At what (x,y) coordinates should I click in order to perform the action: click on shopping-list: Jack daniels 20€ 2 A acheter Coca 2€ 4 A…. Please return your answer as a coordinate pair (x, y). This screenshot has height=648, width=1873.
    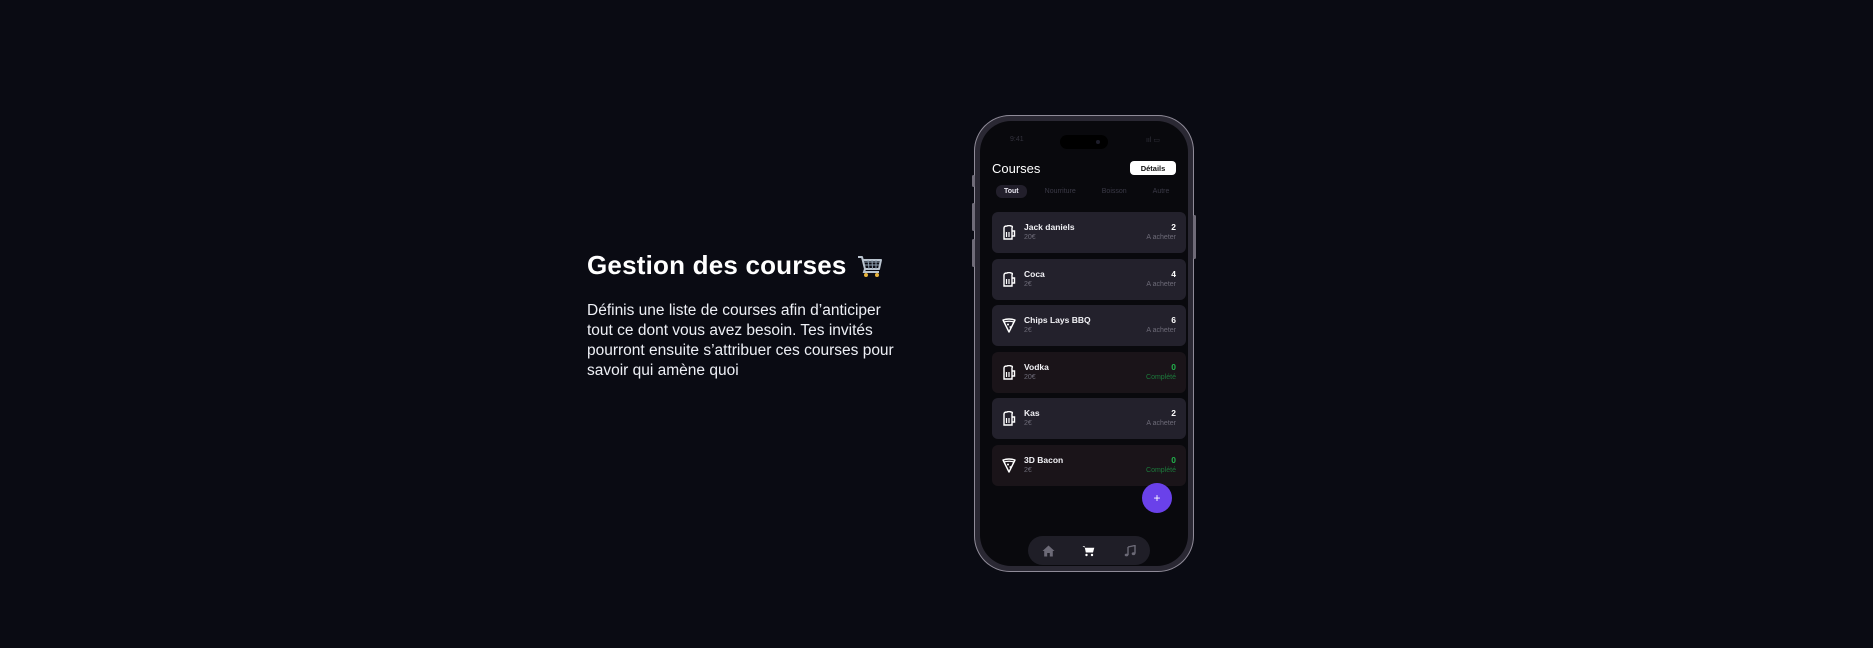
    Looking at the image, I should click on (1089, 351).